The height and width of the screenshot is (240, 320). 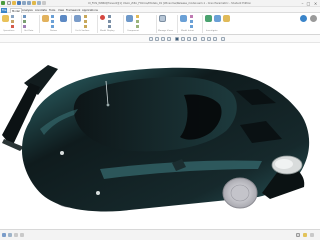 What do you see at coordinates (107, 31) in the screenshot?
I see `model-display-group-label: Model Display` at bounding box center [107, 31].